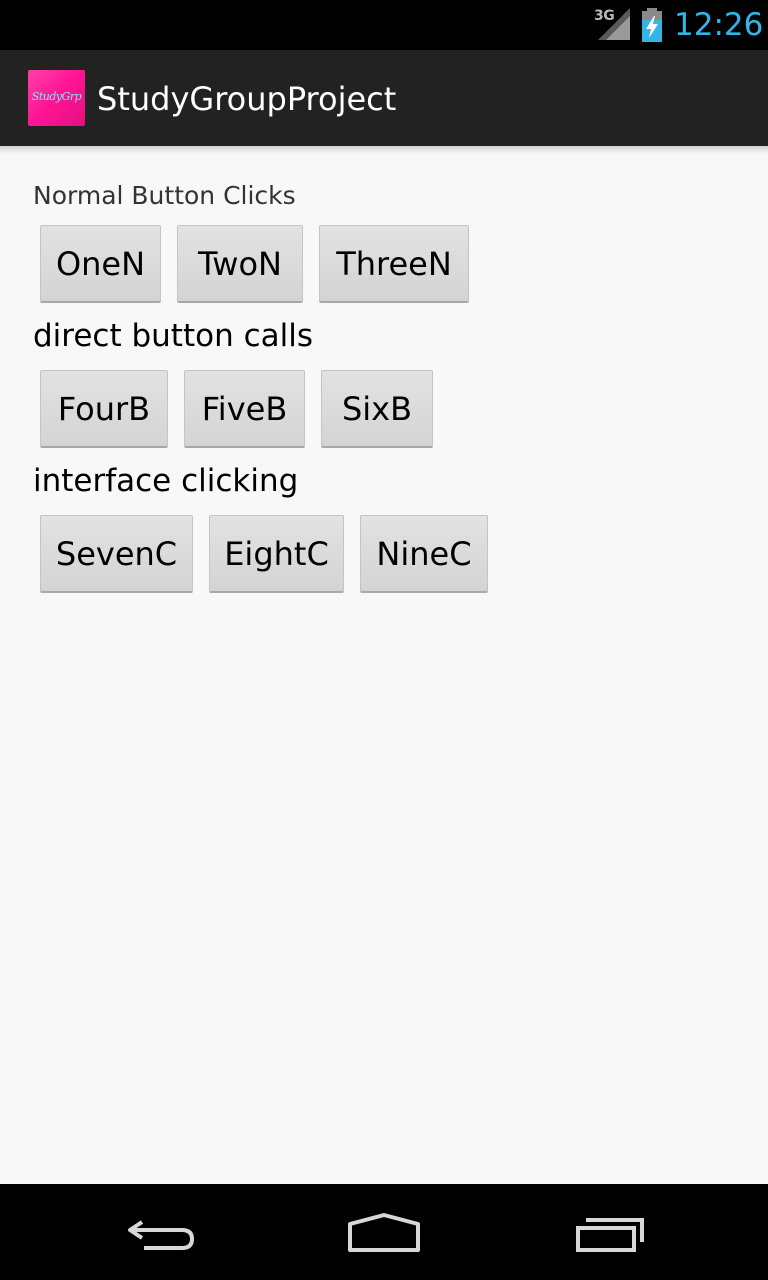 The image size is (768, 1280). Describe the element at coordinates (276, 554) in the screenshot. I see `button-eight-c: EightC` at that location.